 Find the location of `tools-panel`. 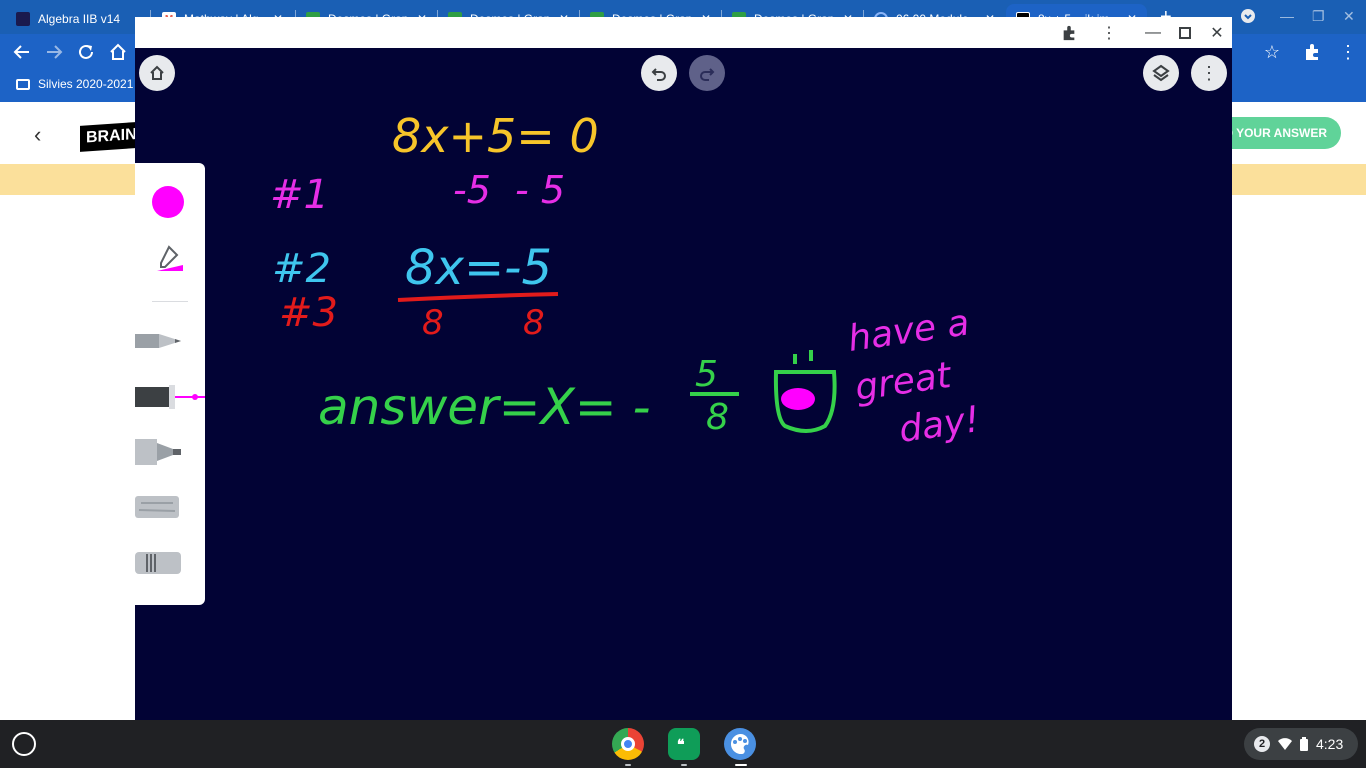

tools-panel is located at coordinates (170, 384).